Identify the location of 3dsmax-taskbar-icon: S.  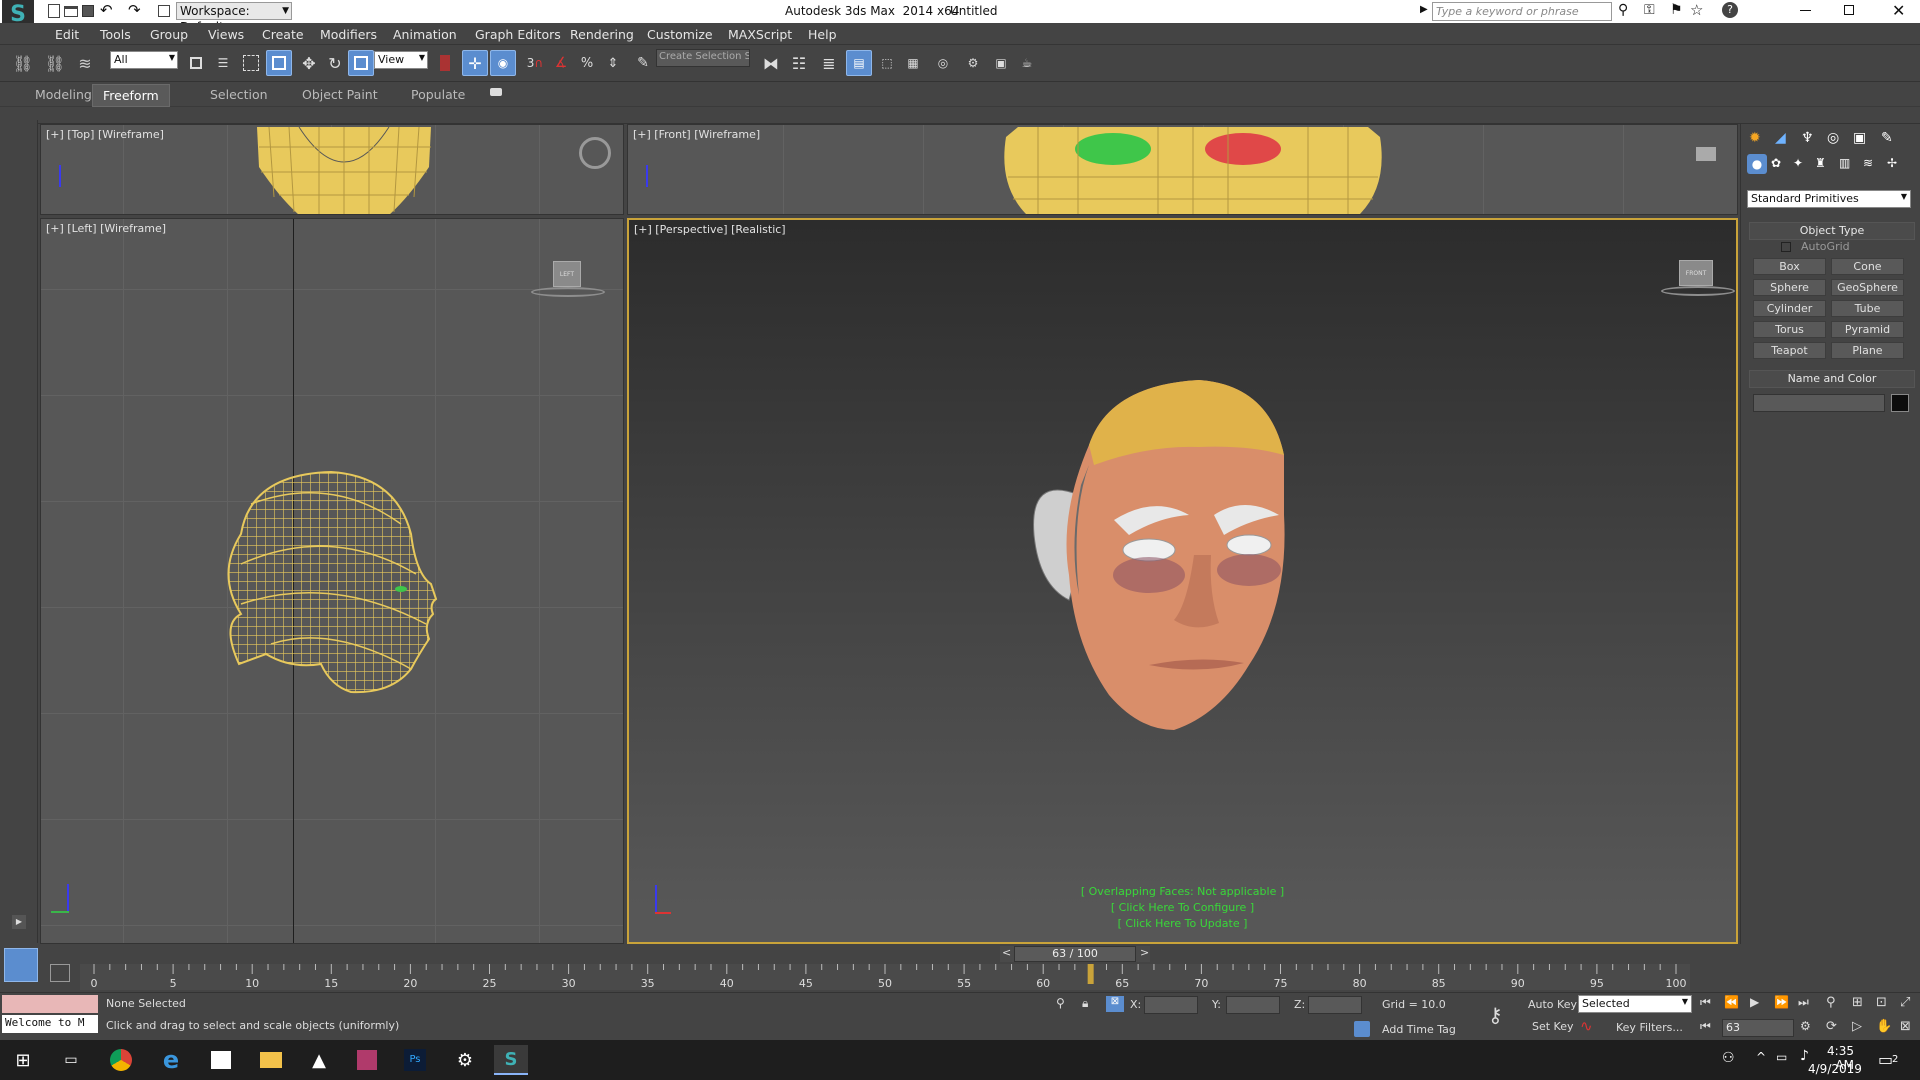
(511, 1060).